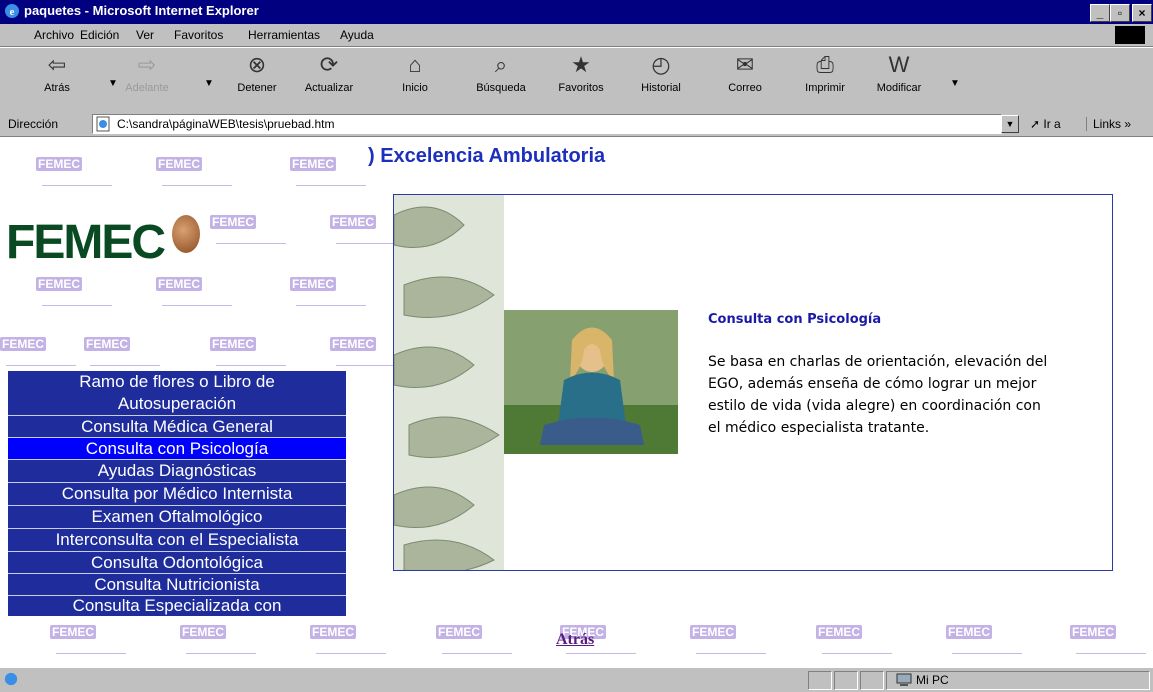  What do you see at coordinates (226, 124) in the screenshot?
I see `address-url: C:\sandra\páginaWEB\tesis\pruebad.htm` at bounding box center [226, 124].